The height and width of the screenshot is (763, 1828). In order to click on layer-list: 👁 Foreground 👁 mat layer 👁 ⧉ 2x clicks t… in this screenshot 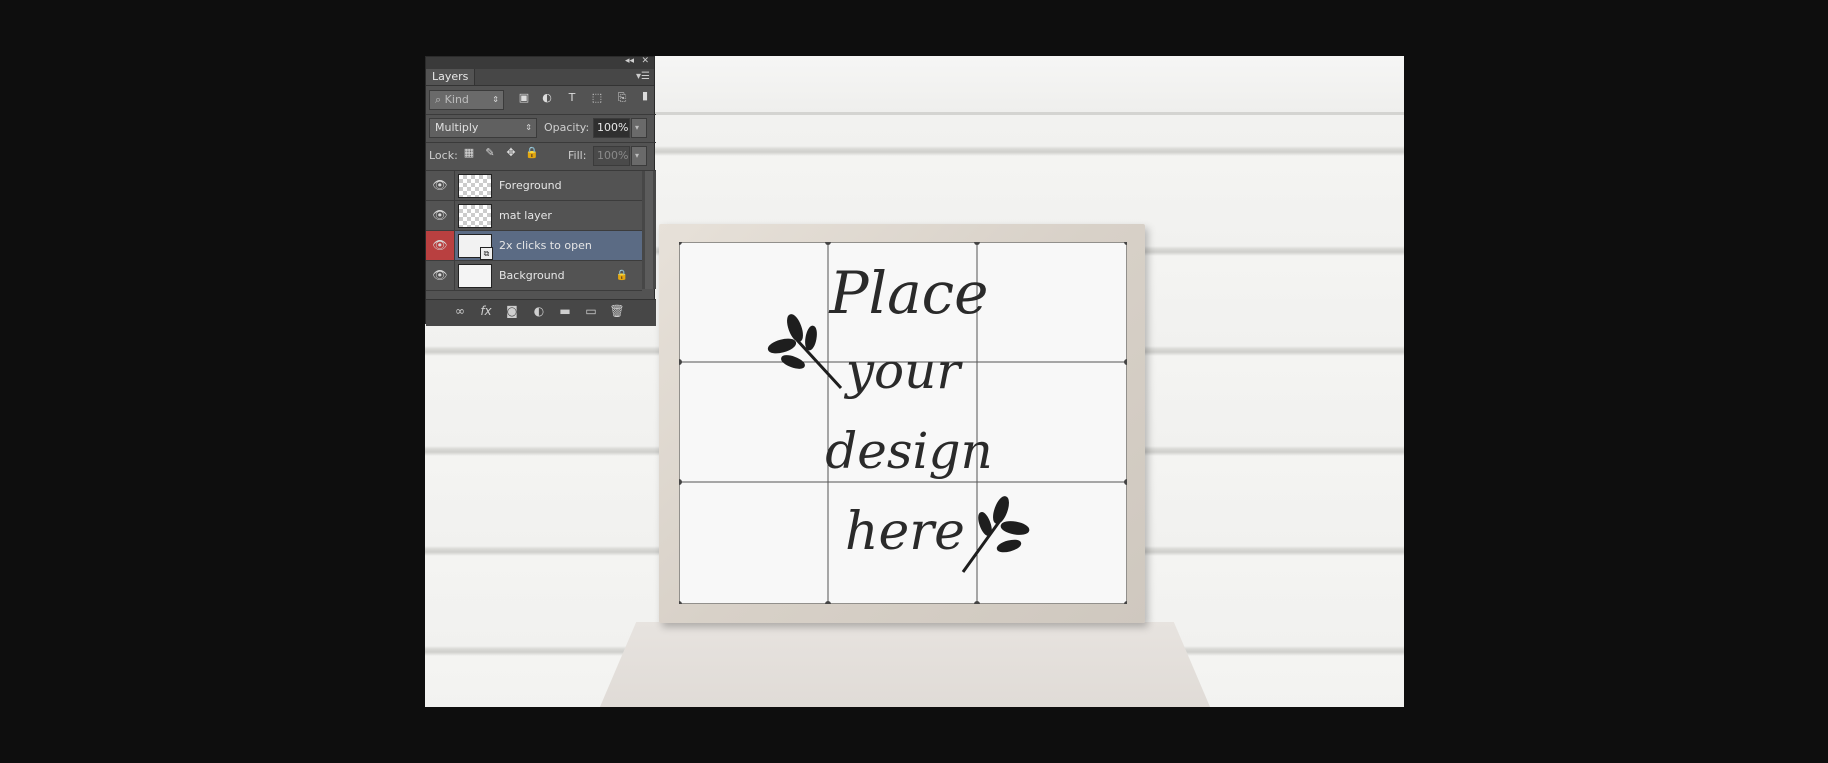, I will do `click(534, 231)`.